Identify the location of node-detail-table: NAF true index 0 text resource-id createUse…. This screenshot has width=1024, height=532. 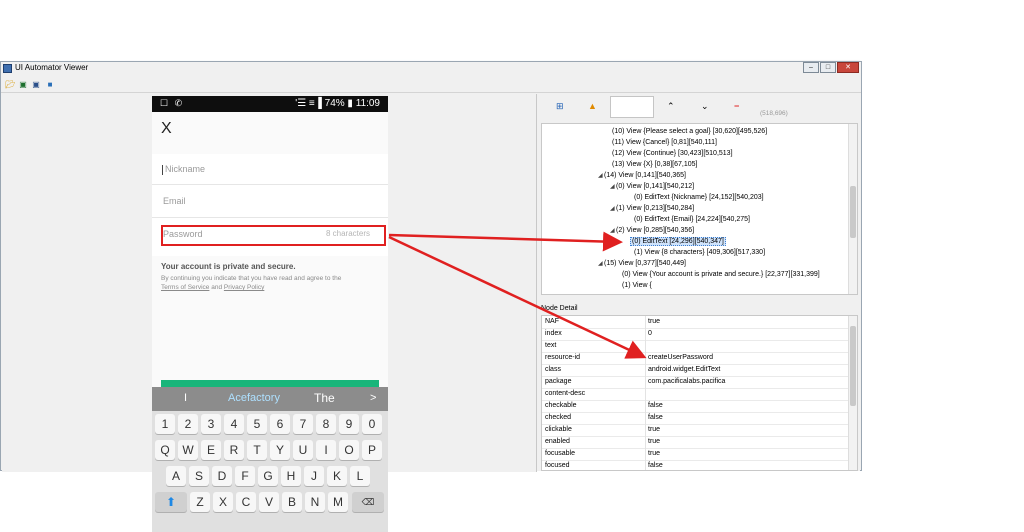
(699, 393).